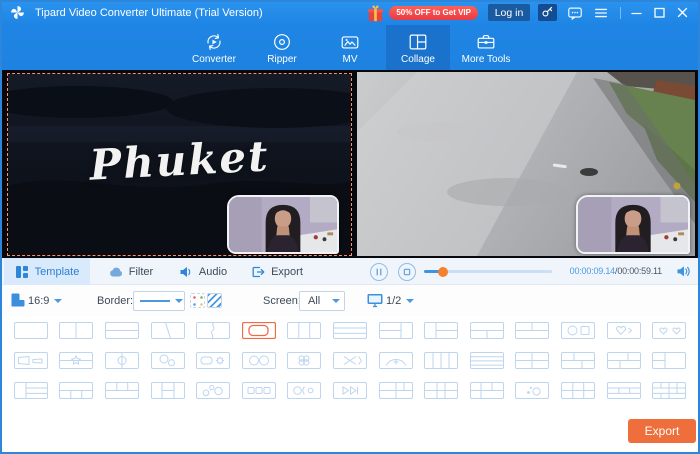 The width and height of the screenshot is (700, 454). What do you see at coordinates (669, 330) in the screenshot?
I see `template-option-15-hearts` at bounding box center [669, 330].